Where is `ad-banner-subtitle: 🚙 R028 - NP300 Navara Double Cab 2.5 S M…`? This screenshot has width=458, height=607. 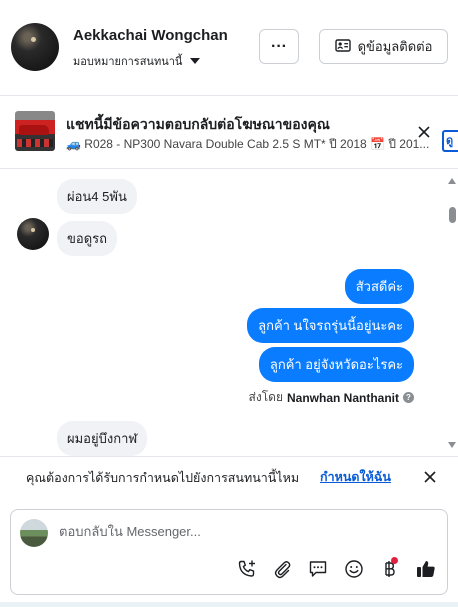 ad-banner-subtitle: 🚙 R028 - NP300 Navara Double Cab 2.5 S M… is located at coordinates (250, 144).